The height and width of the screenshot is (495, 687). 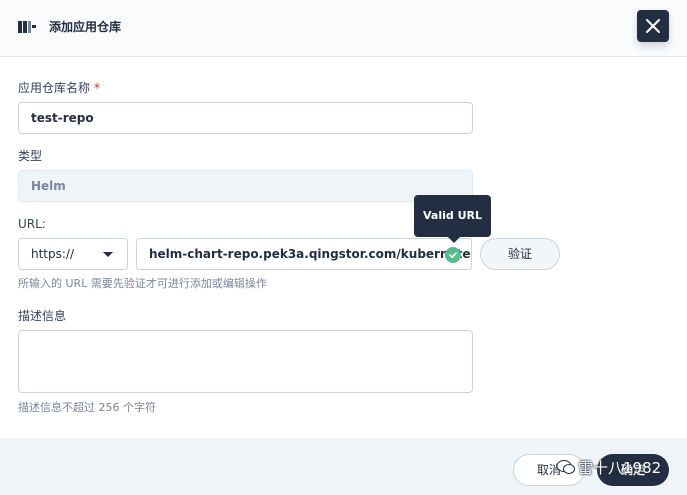 I want to click on repository-icon, so click(x=27, y=27).